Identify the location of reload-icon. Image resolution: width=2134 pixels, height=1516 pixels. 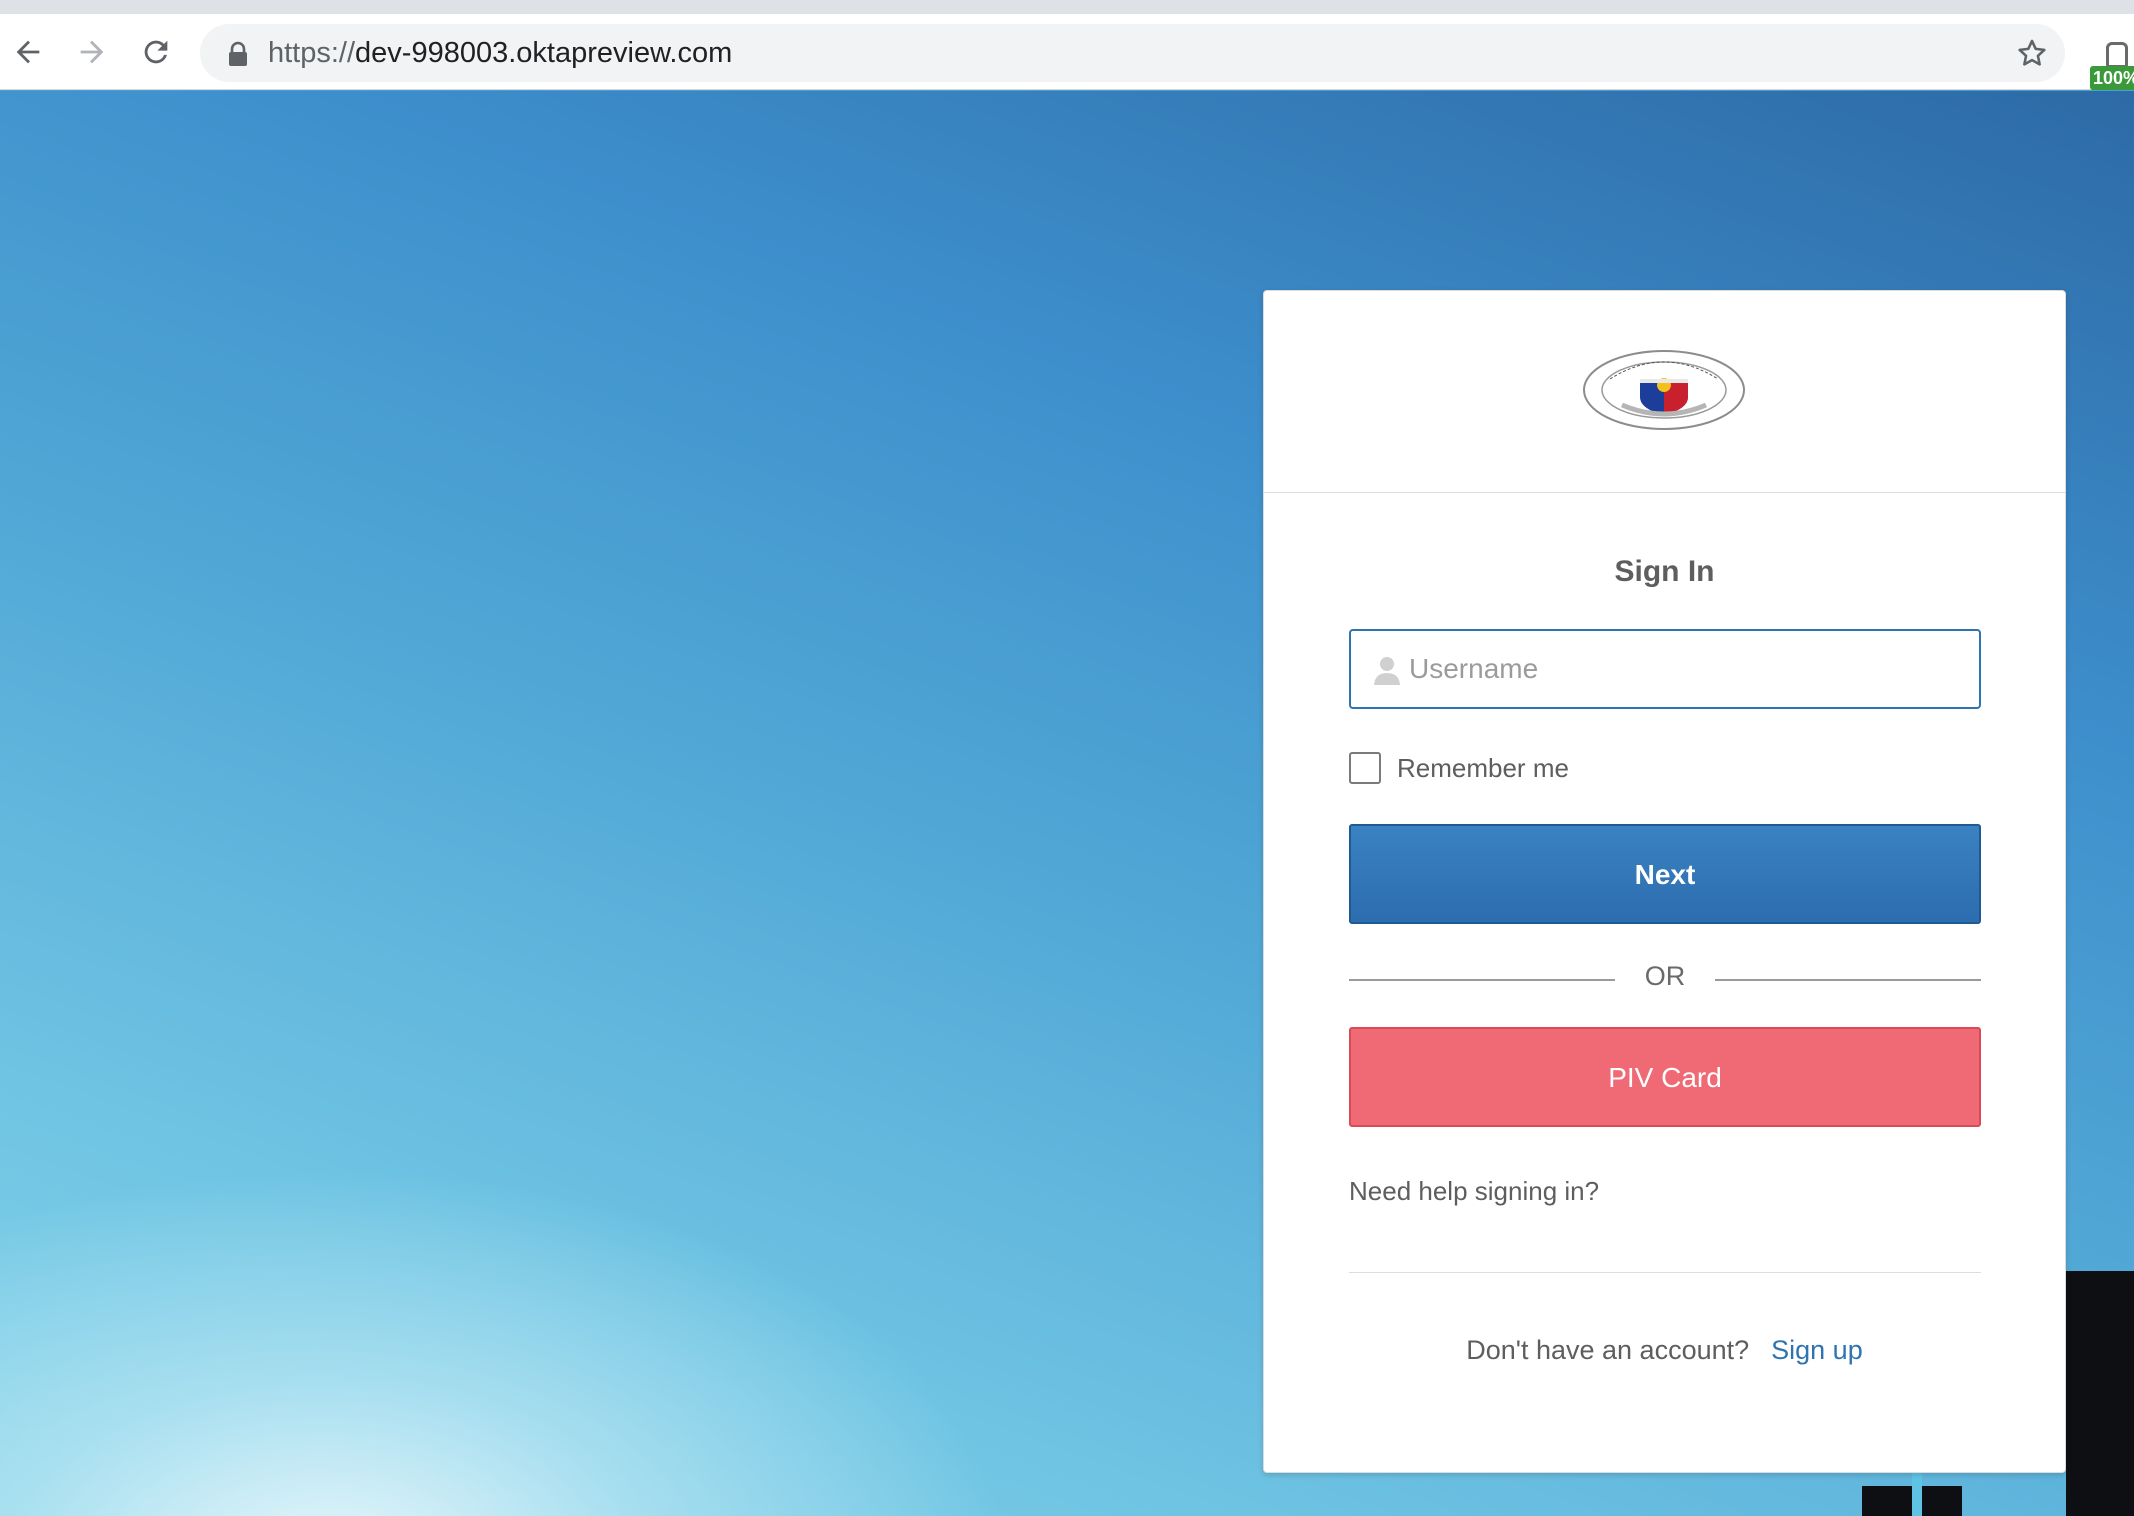
(156, 52).